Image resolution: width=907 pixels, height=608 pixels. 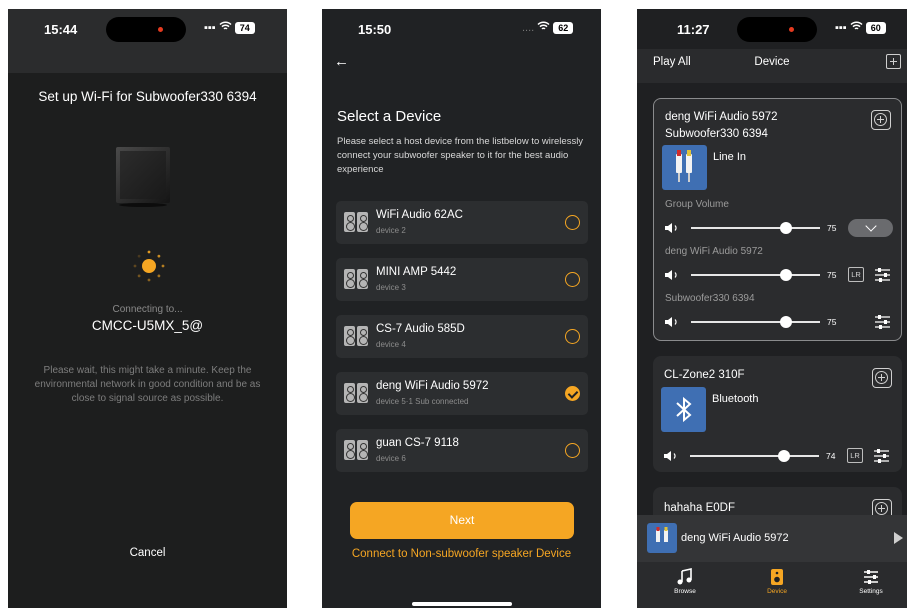 What do you see at coordinates (572, 393) in the screenshot?
I see `device-radio-selected` at bounding box center [572, 393].